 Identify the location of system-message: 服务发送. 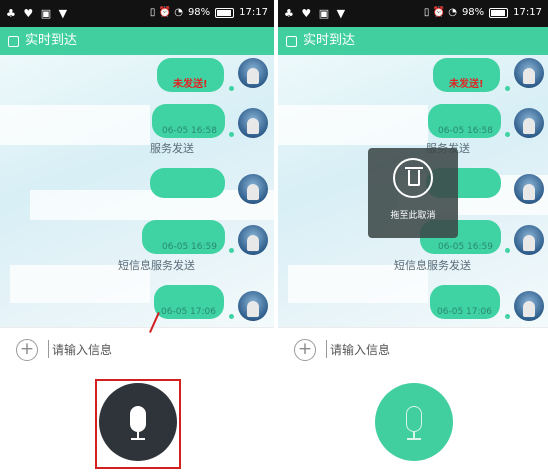
(172, 148).